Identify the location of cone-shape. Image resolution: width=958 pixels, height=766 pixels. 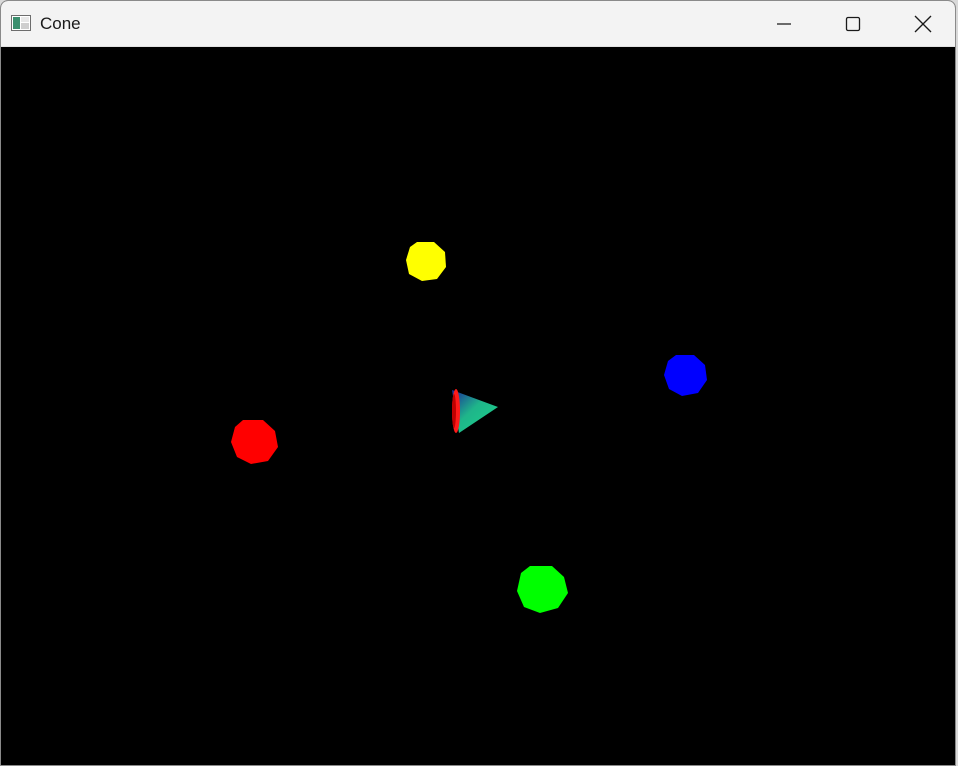
(475, 411).